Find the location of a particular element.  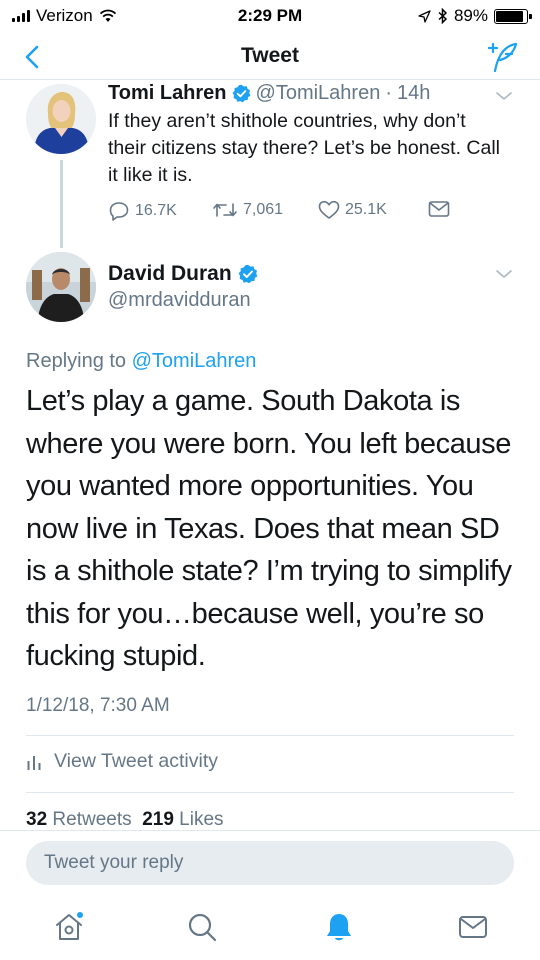

battery-icon is located at coordinates (513, 16).